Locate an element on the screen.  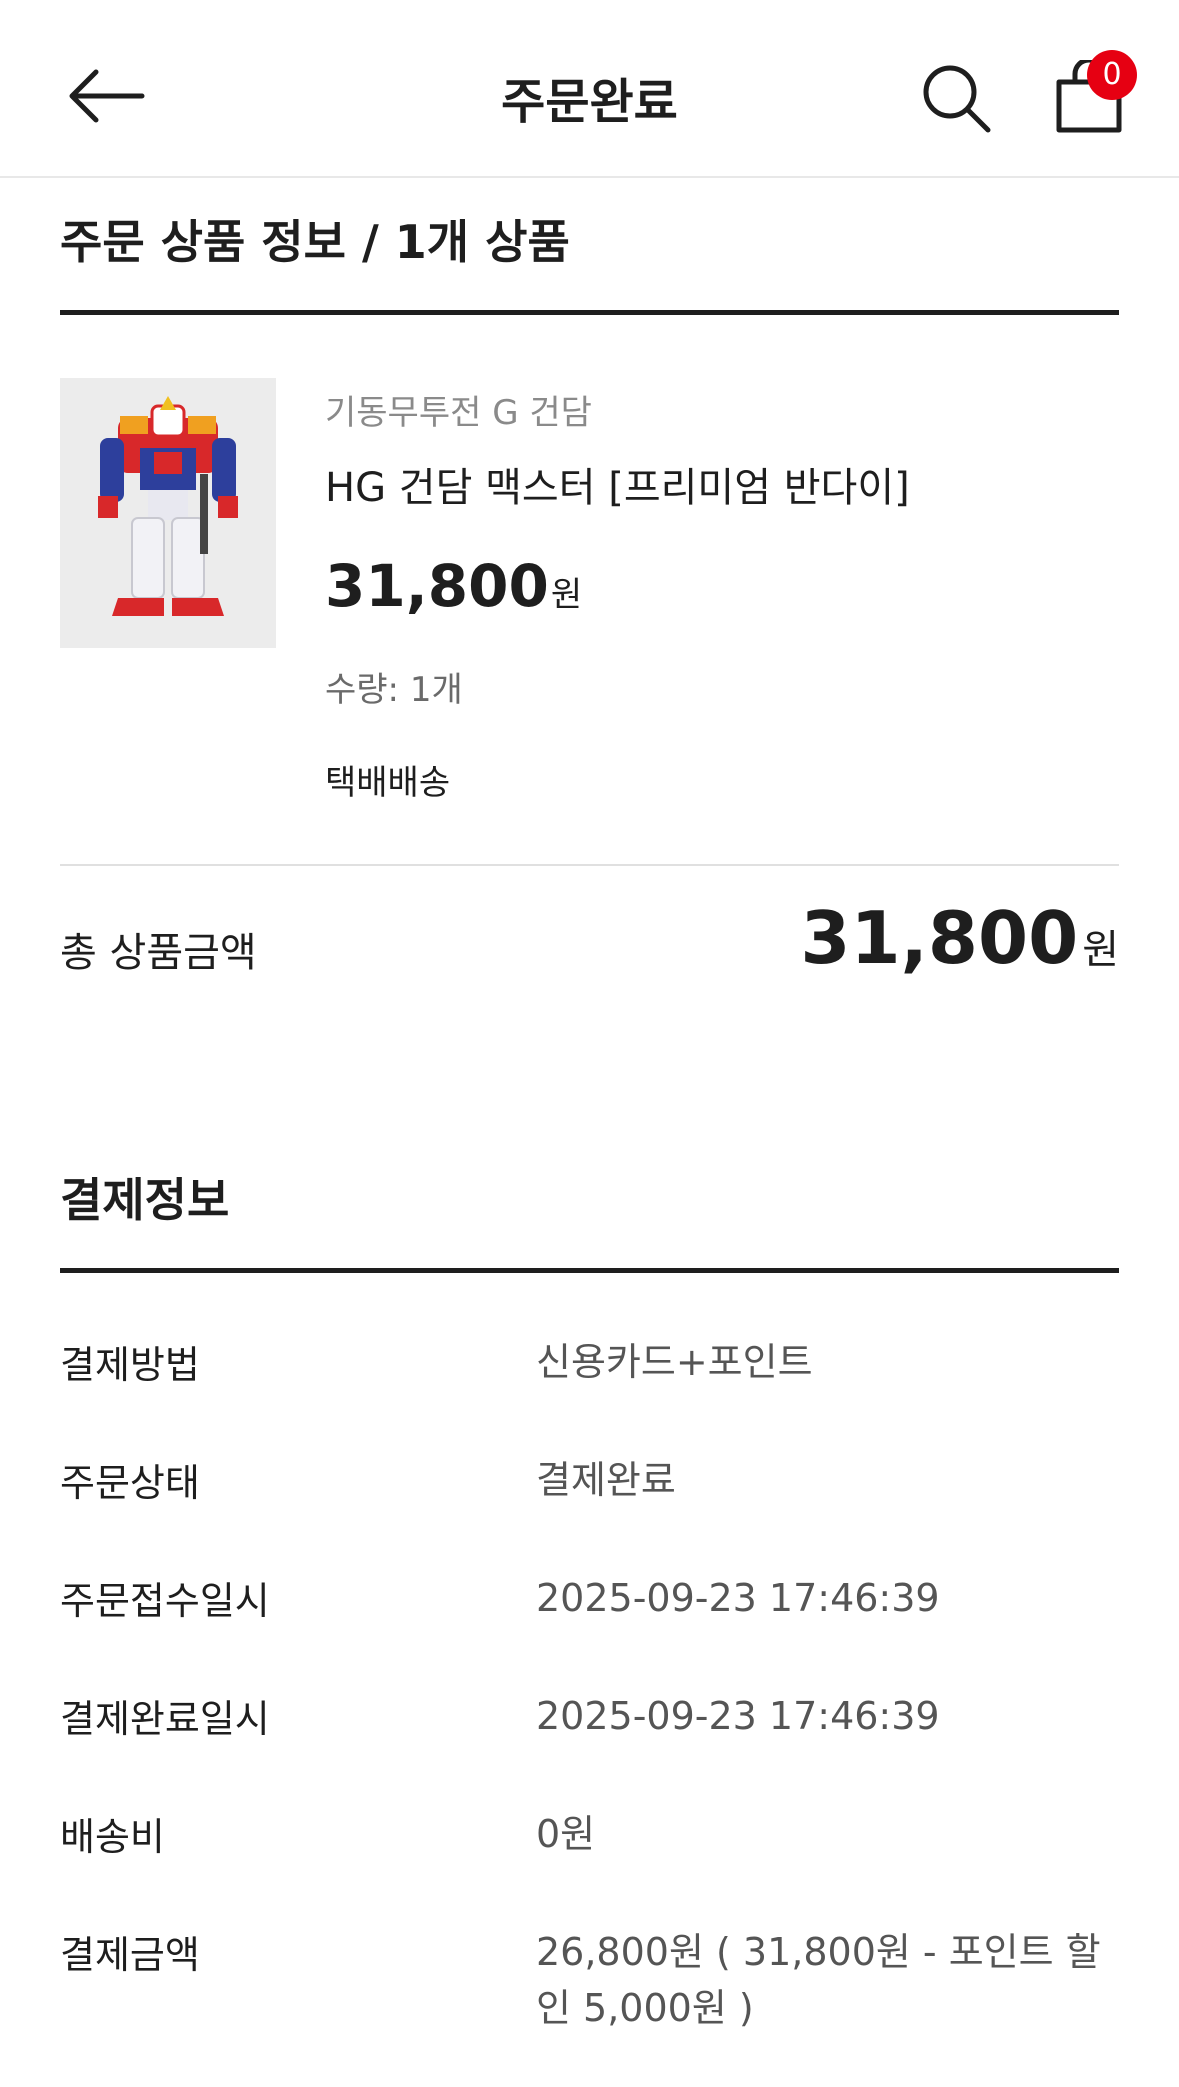
info-label: 주문접수일시 is located at coordinates (165, 1601).